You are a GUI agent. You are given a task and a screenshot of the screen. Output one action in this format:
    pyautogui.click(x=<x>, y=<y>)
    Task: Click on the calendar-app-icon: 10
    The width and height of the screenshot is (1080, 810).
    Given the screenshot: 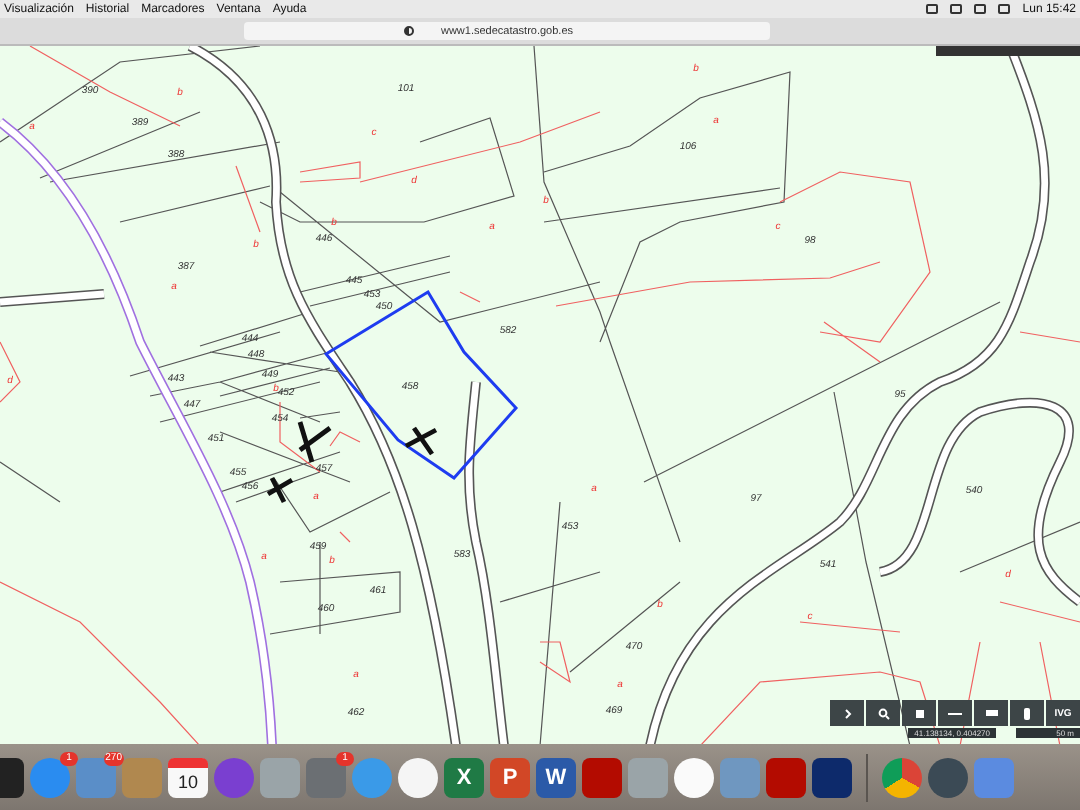 What is the action you would take?
    pyautogui.click(x=188, y=777)
    